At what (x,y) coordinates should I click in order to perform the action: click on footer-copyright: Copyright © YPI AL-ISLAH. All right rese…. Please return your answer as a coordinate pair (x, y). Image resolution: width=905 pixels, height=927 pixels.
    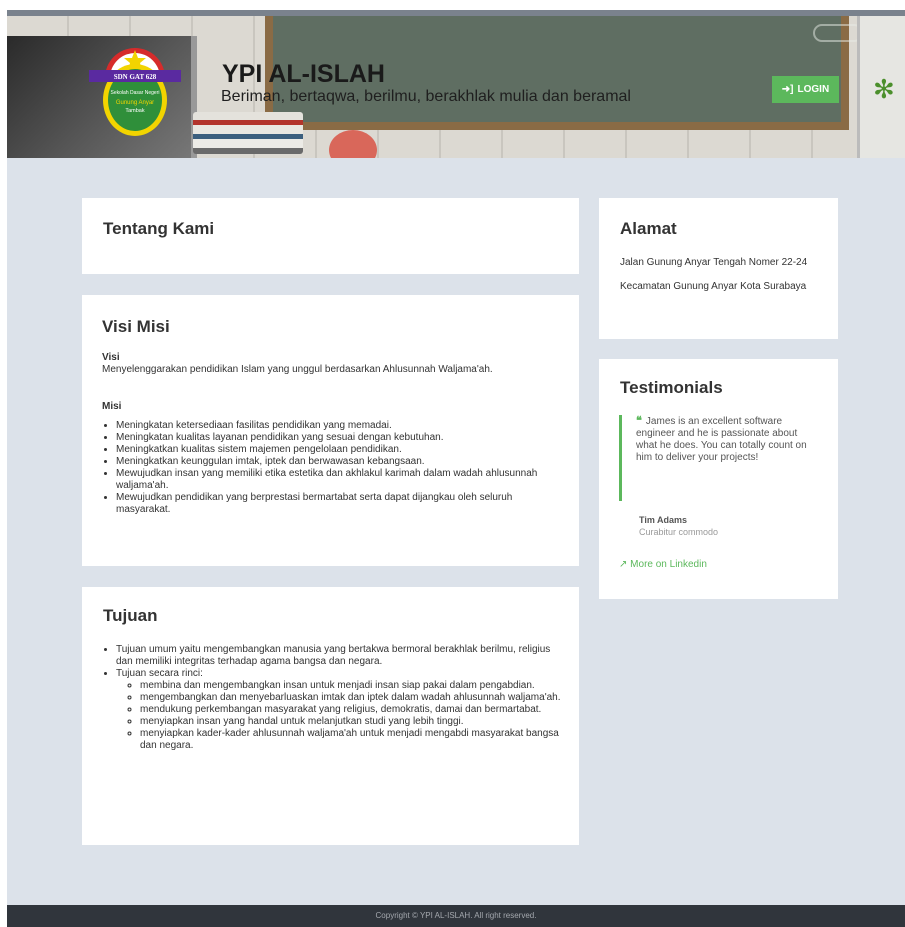
    Looking at the image, I should click on (456, 915).